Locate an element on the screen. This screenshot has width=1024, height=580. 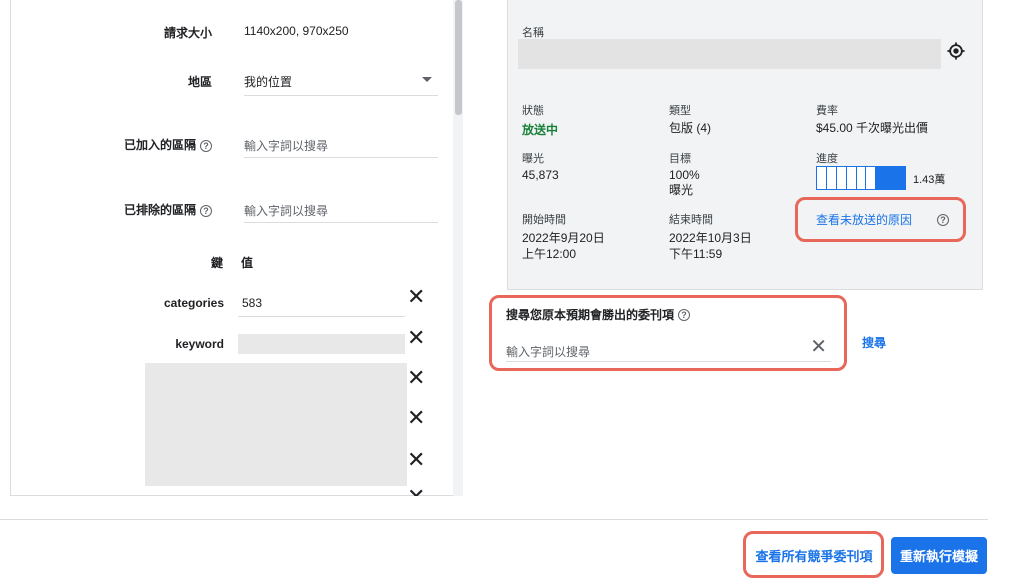
status-value: 放送中 is located at coordinates (540, 130).